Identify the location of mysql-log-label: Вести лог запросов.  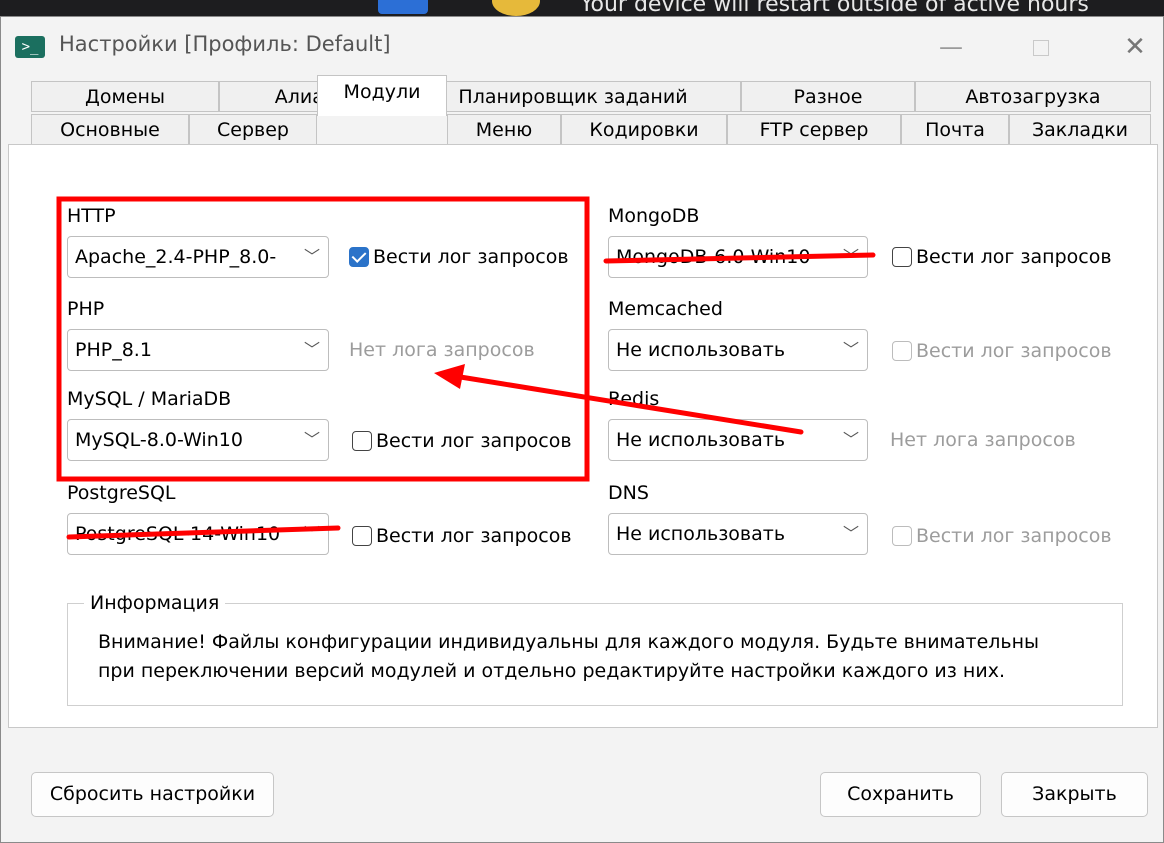
(474, 441).